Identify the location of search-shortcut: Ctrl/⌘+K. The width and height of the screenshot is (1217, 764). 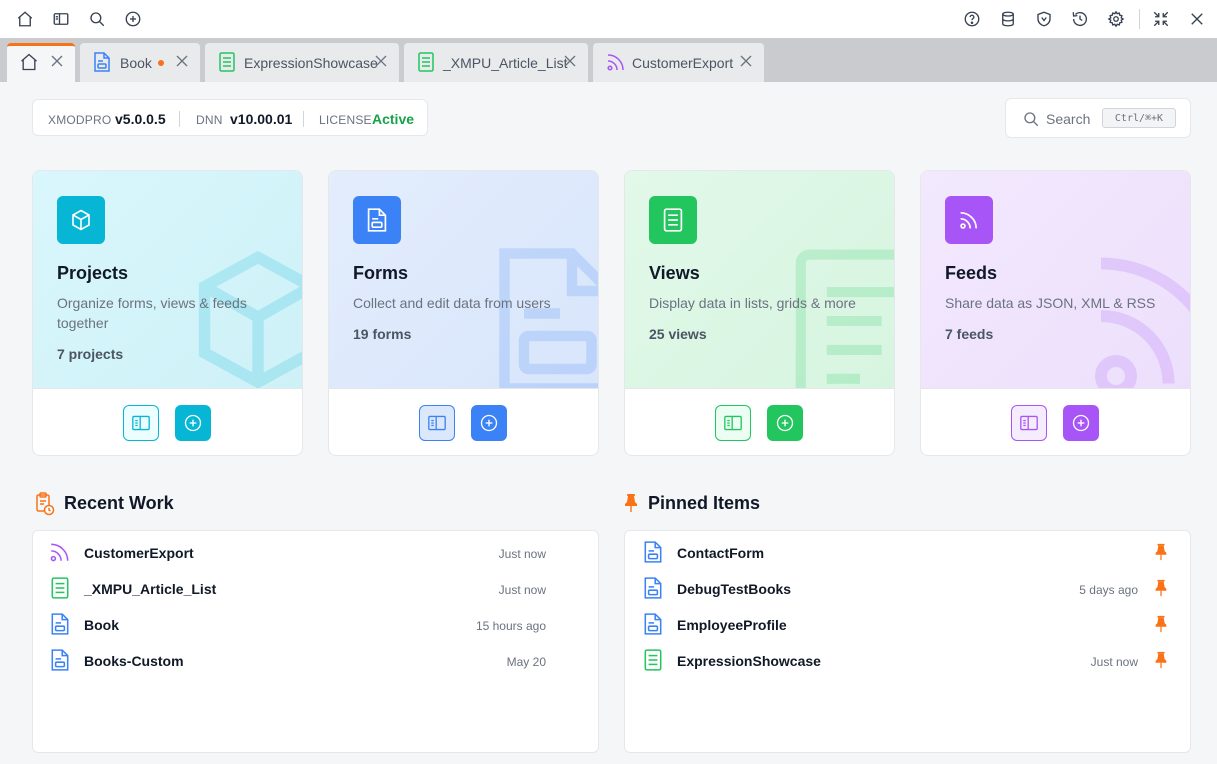
(1139, 118).